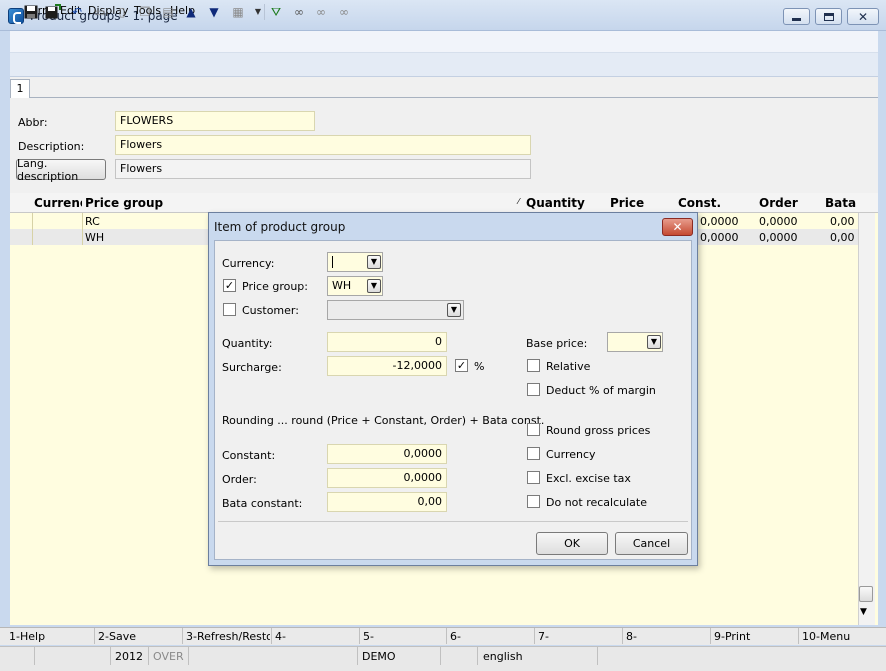 The height and width of the screenshot is (671, 886). I want to click on fkey-refresh: 3-Refresh/Restor, so click(228, 636).